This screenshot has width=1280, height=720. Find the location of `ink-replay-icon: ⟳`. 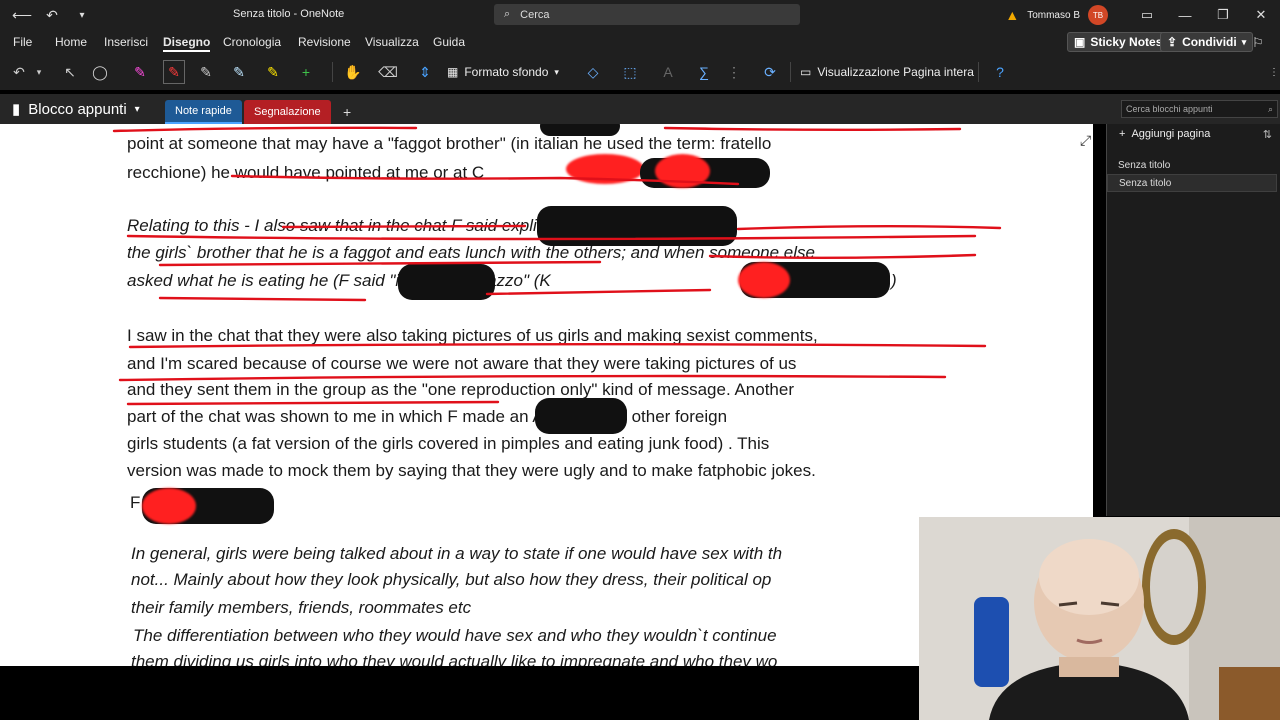

ink-replay-icon: ⟳ is located at coordinates (770, 72).